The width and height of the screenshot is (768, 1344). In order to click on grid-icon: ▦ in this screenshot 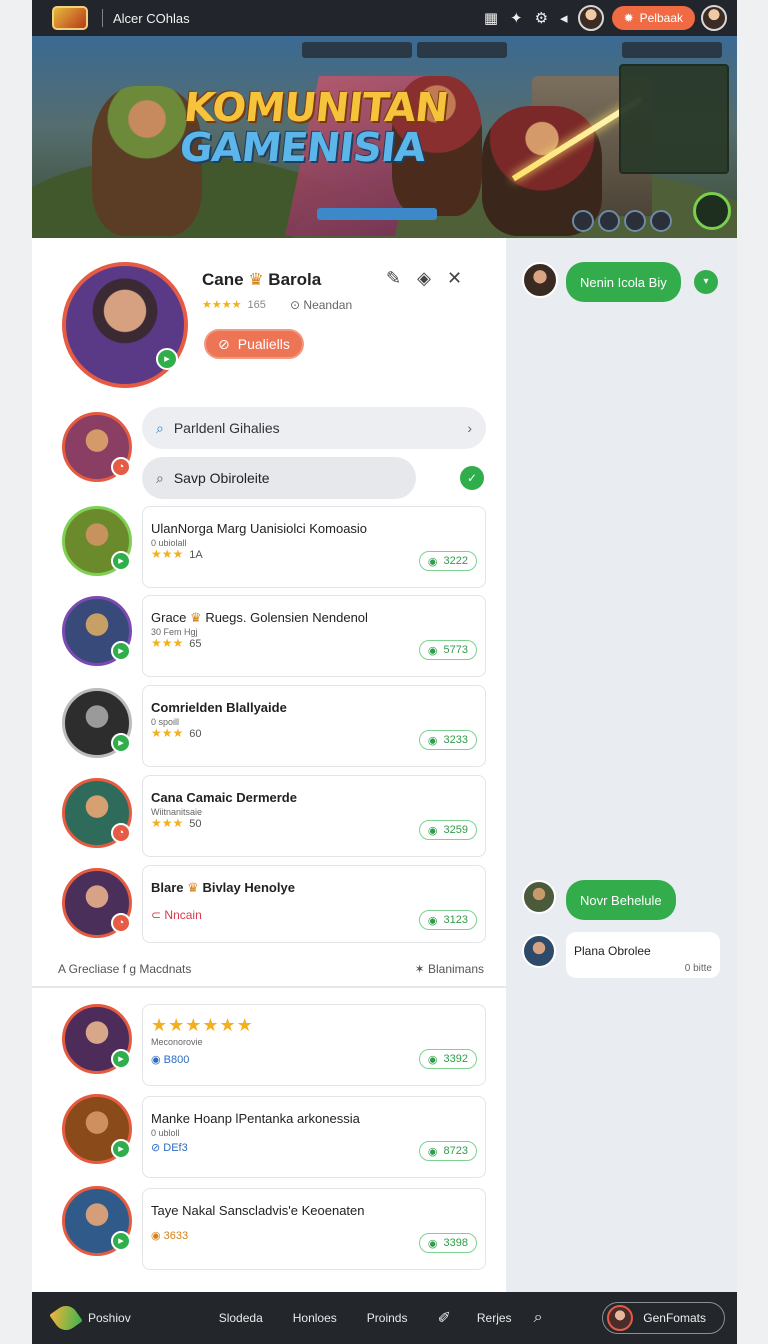, I will do `click(491, 18)`.